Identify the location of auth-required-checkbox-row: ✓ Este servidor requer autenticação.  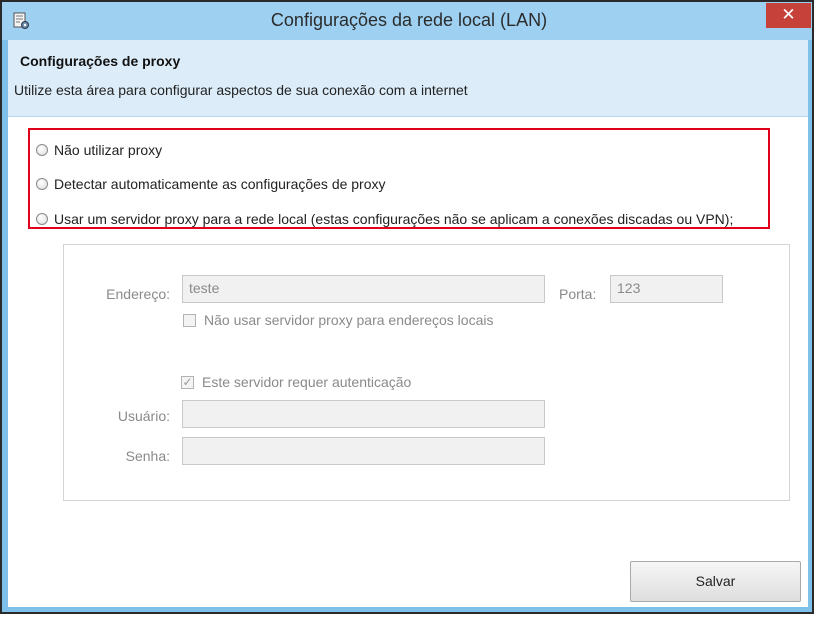
(296, 382).